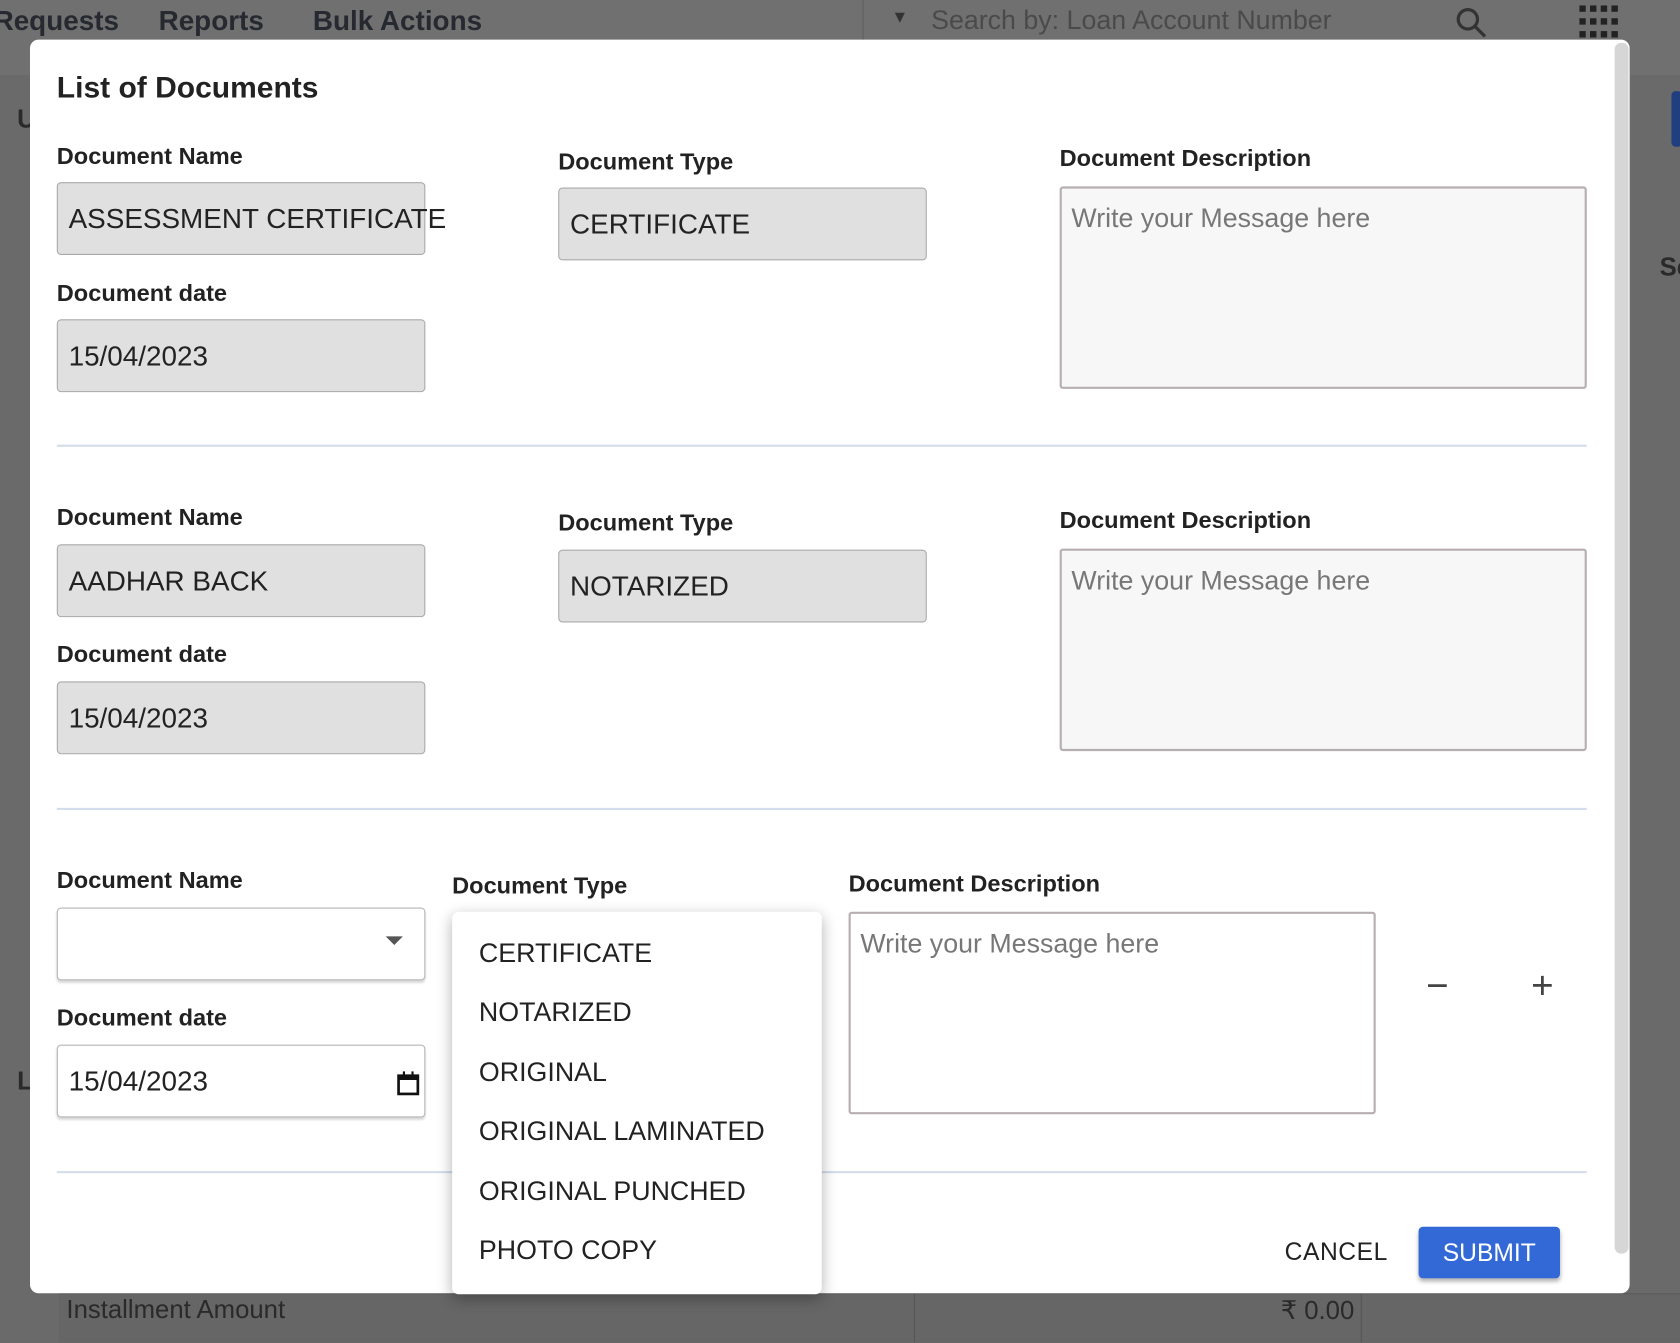 This screenshot has height=1343, width=1680. Describe the element at coordinates (397, 20) in the screenshot. I see `nav-bulk-actions: Bulk Actions` at that location.